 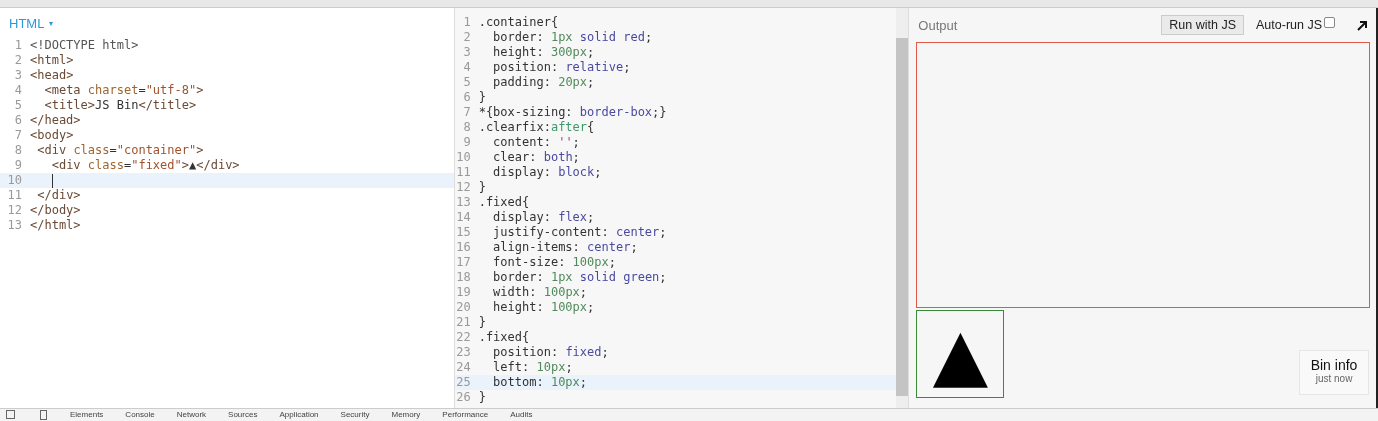 What do you see at coordinates (938, 25) in the screenshot?
I see `panel-title: Output` at bounding box center [938, 25].